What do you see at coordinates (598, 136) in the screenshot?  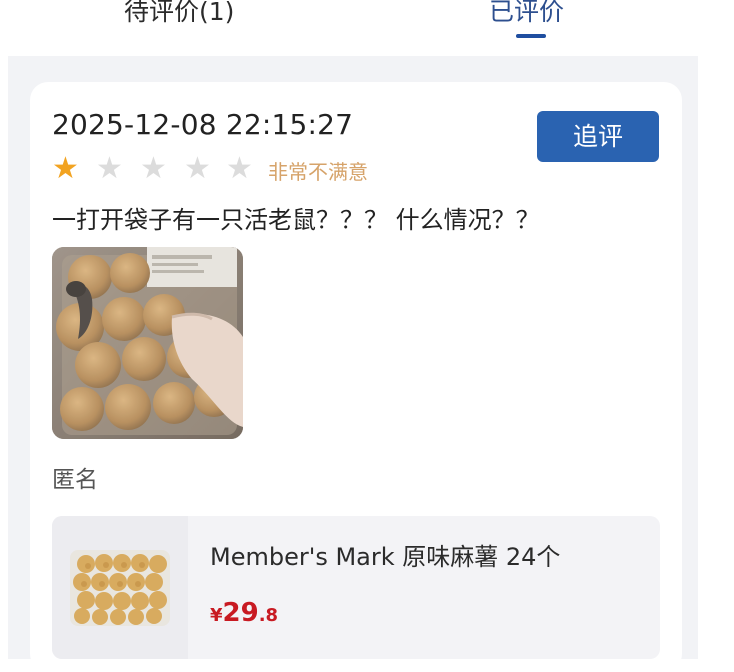 I see `followup-review-button: 追评` at bounding box center [598, 136].